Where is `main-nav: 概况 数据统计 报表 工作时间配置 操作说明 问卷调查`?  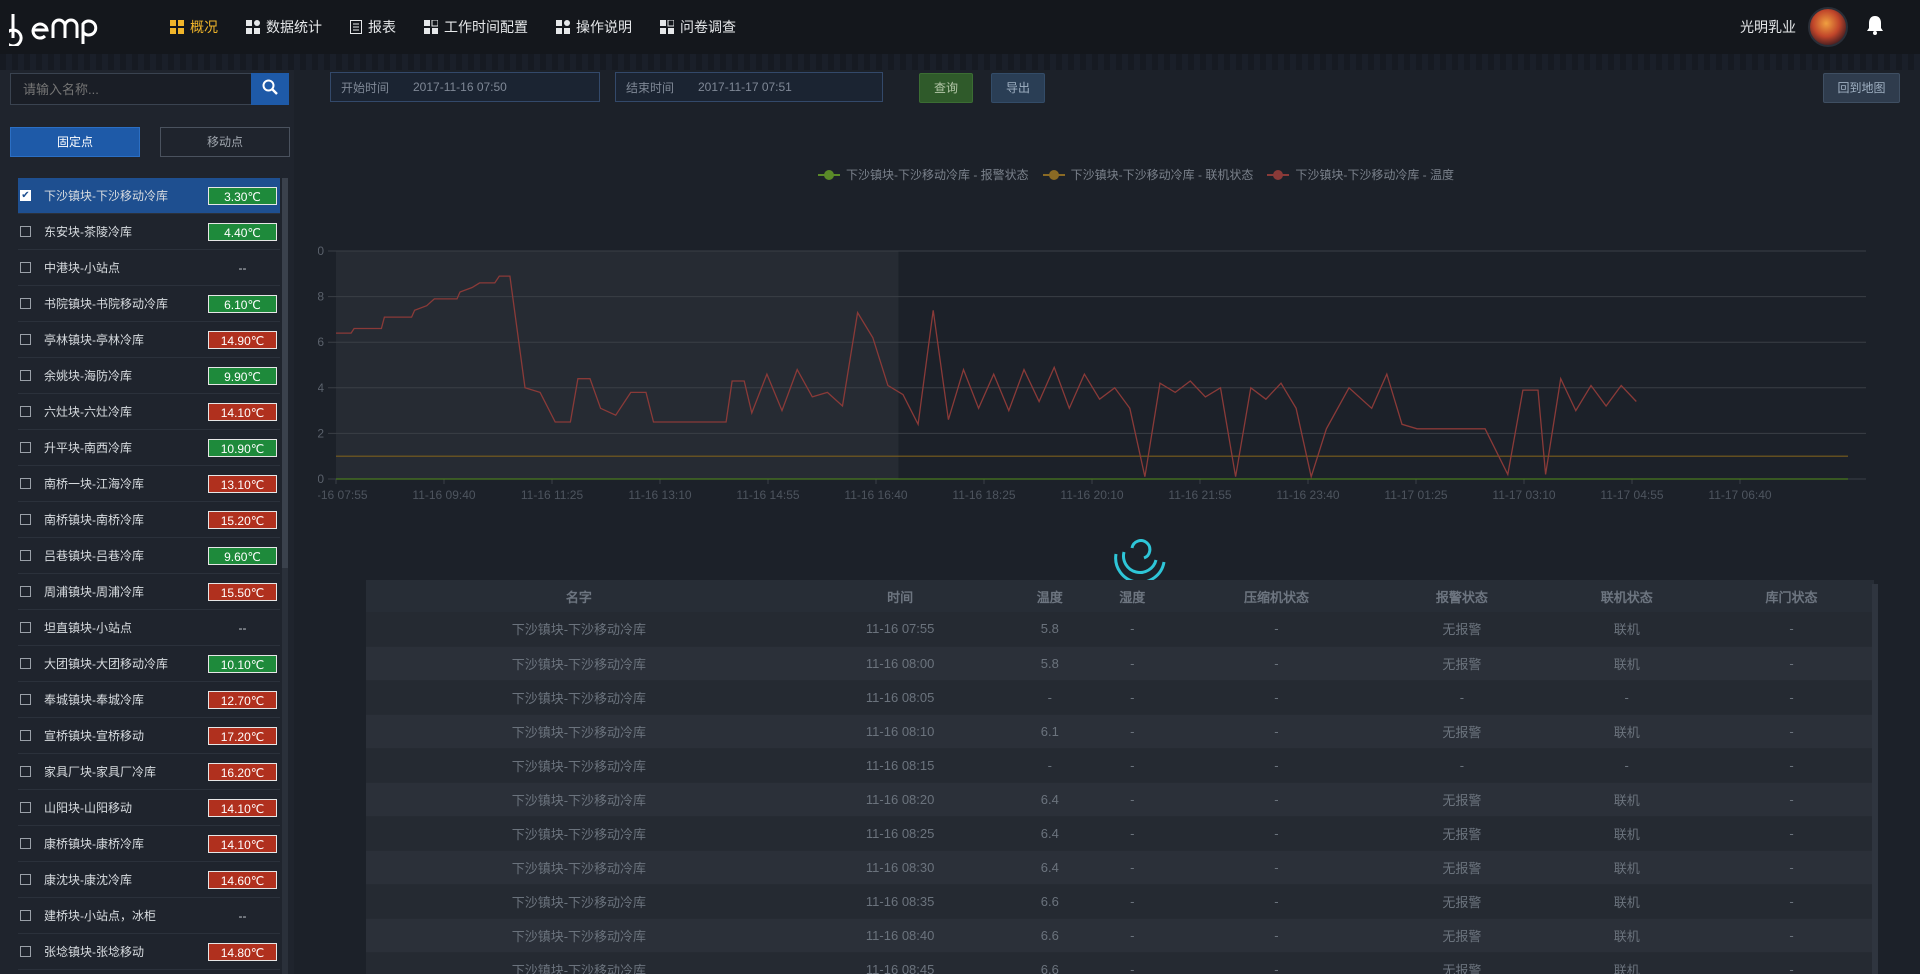
main-nav: 概况 数据统计 报表 工作时间配置 操作说明 问卷调查 is located at coordinates (467, 27).